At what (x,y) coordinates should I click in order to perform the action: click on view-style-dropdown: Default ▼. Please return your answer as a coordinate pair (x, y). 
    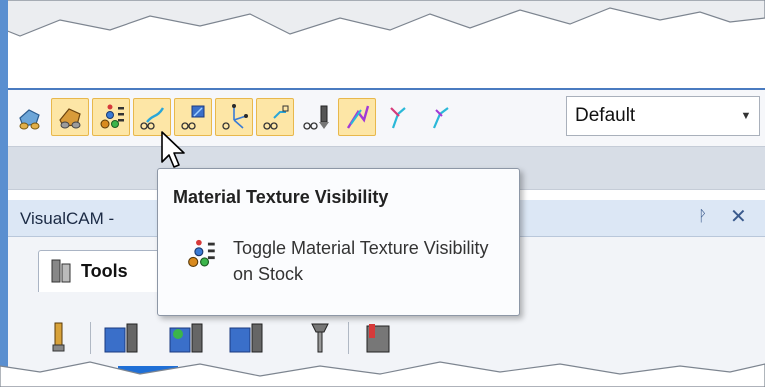
    Looking at the image, I should click on (663, 116).